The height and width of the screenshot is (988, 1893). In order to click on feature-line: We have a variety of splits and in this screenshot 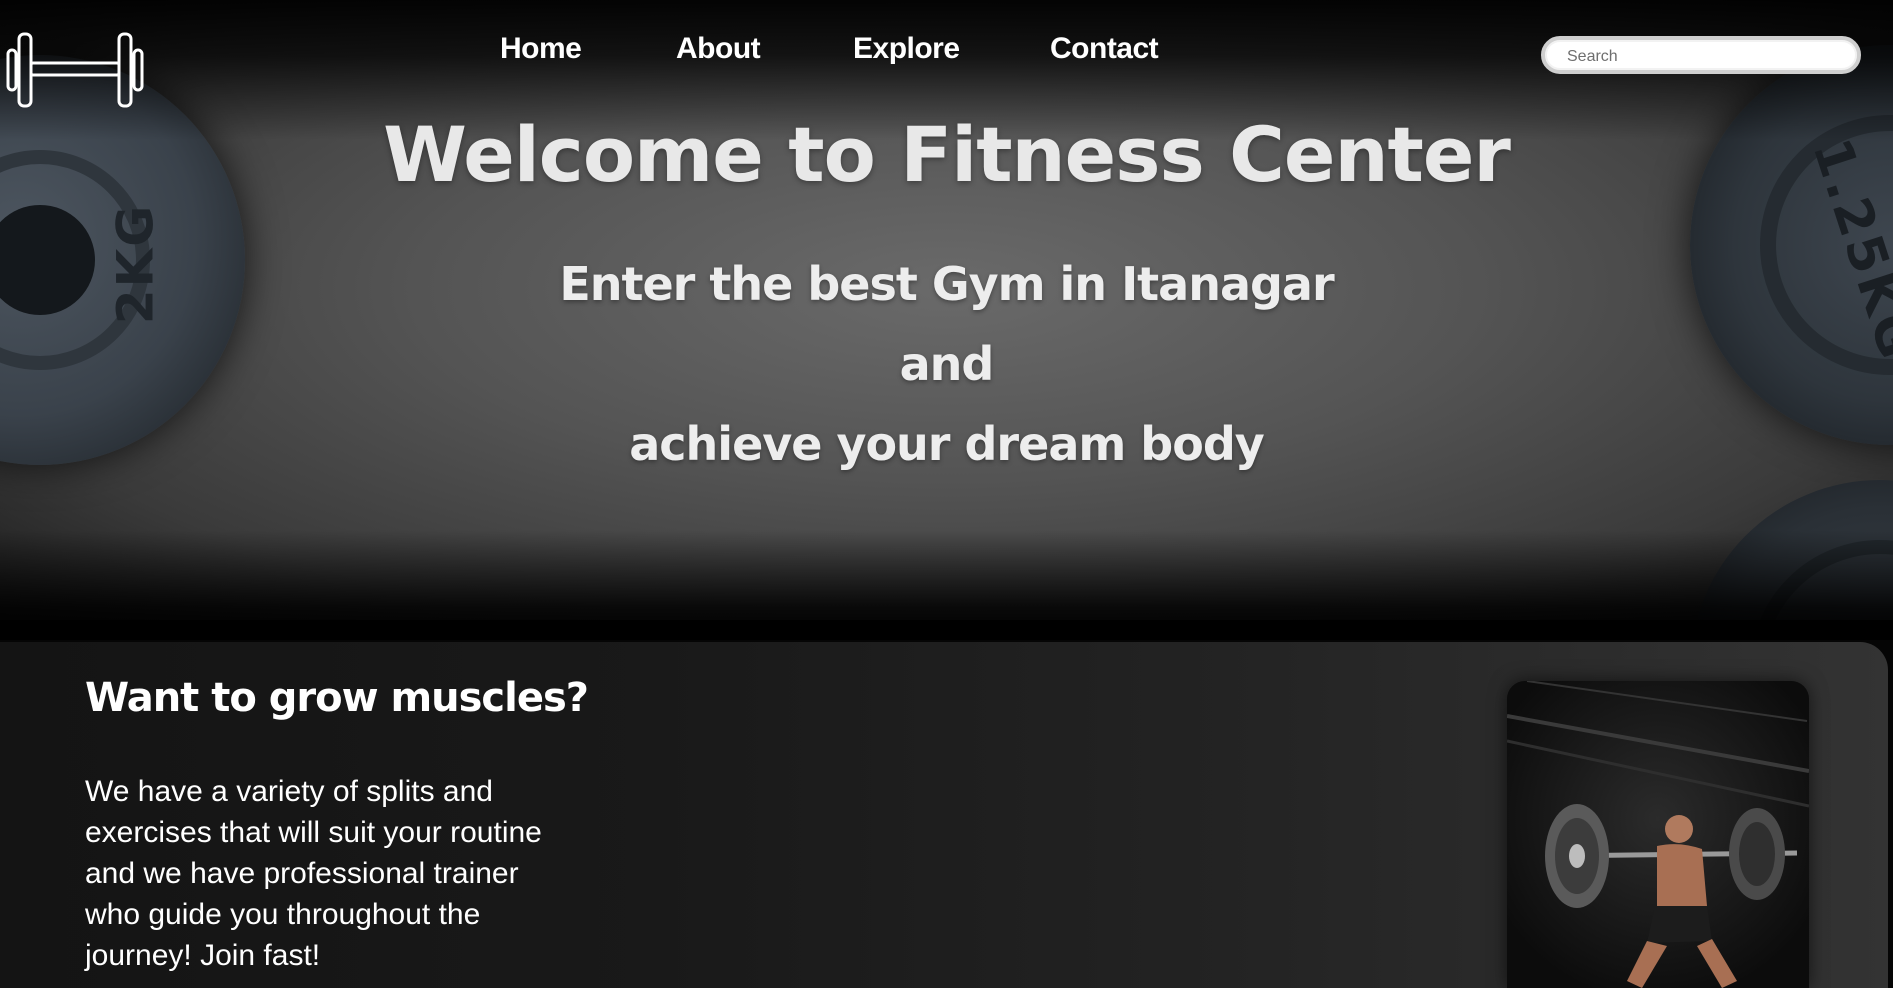, I will do `click(289, 791)`.